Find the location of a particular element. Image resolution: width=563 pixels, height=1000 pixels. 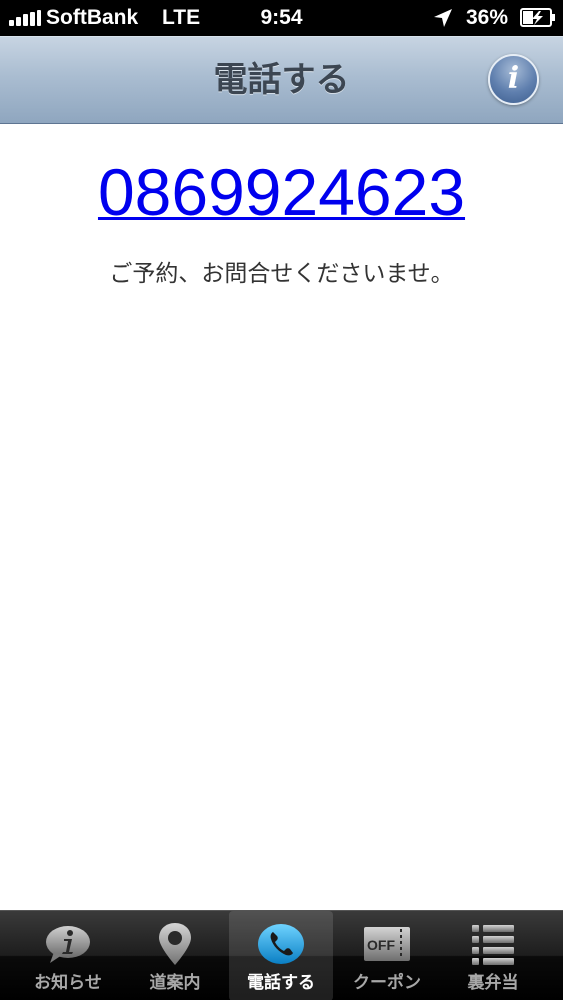

tab-directions: 道案内 is located at coordinates (175, 955).